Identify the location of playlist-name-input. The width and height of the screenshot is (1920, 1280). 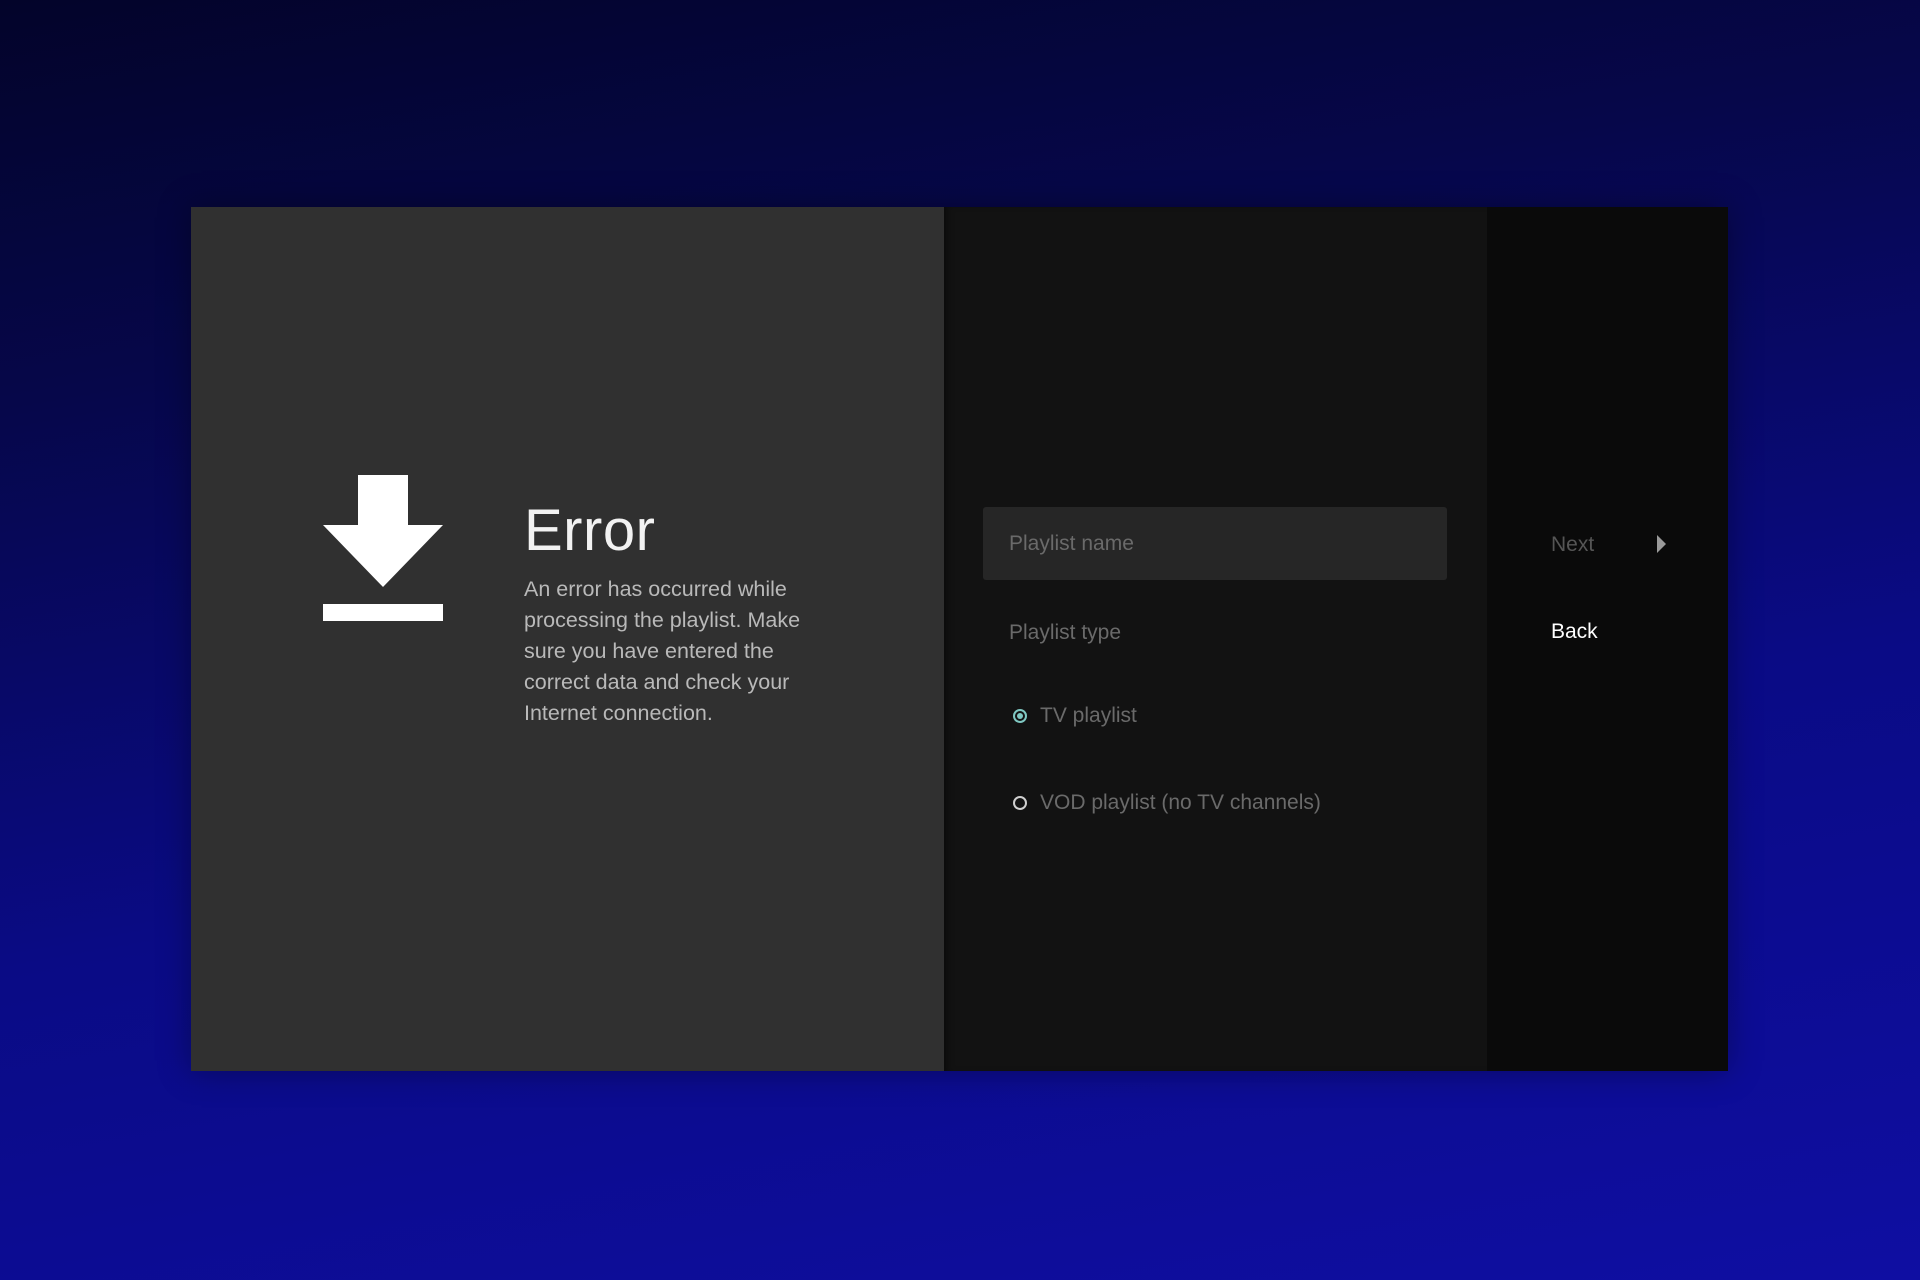
(1215, 543).